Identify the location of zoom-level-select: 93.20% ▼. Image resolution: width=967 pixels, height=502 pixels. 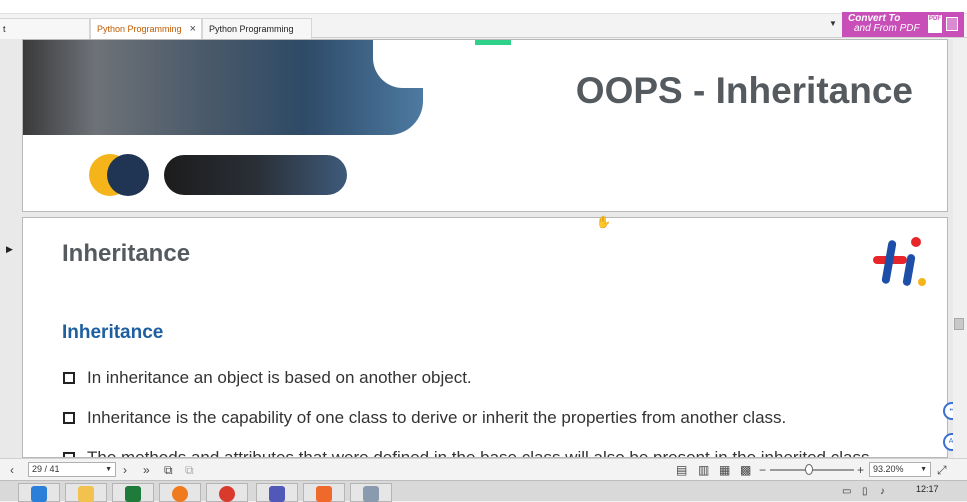
(900, 469).